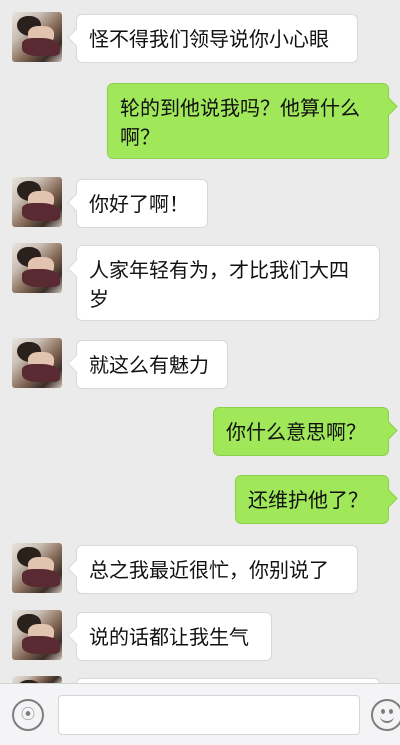 This screenshot has height=745, width=400. I want to click on message-text: 说的话都让我生气, so click(169, 637).